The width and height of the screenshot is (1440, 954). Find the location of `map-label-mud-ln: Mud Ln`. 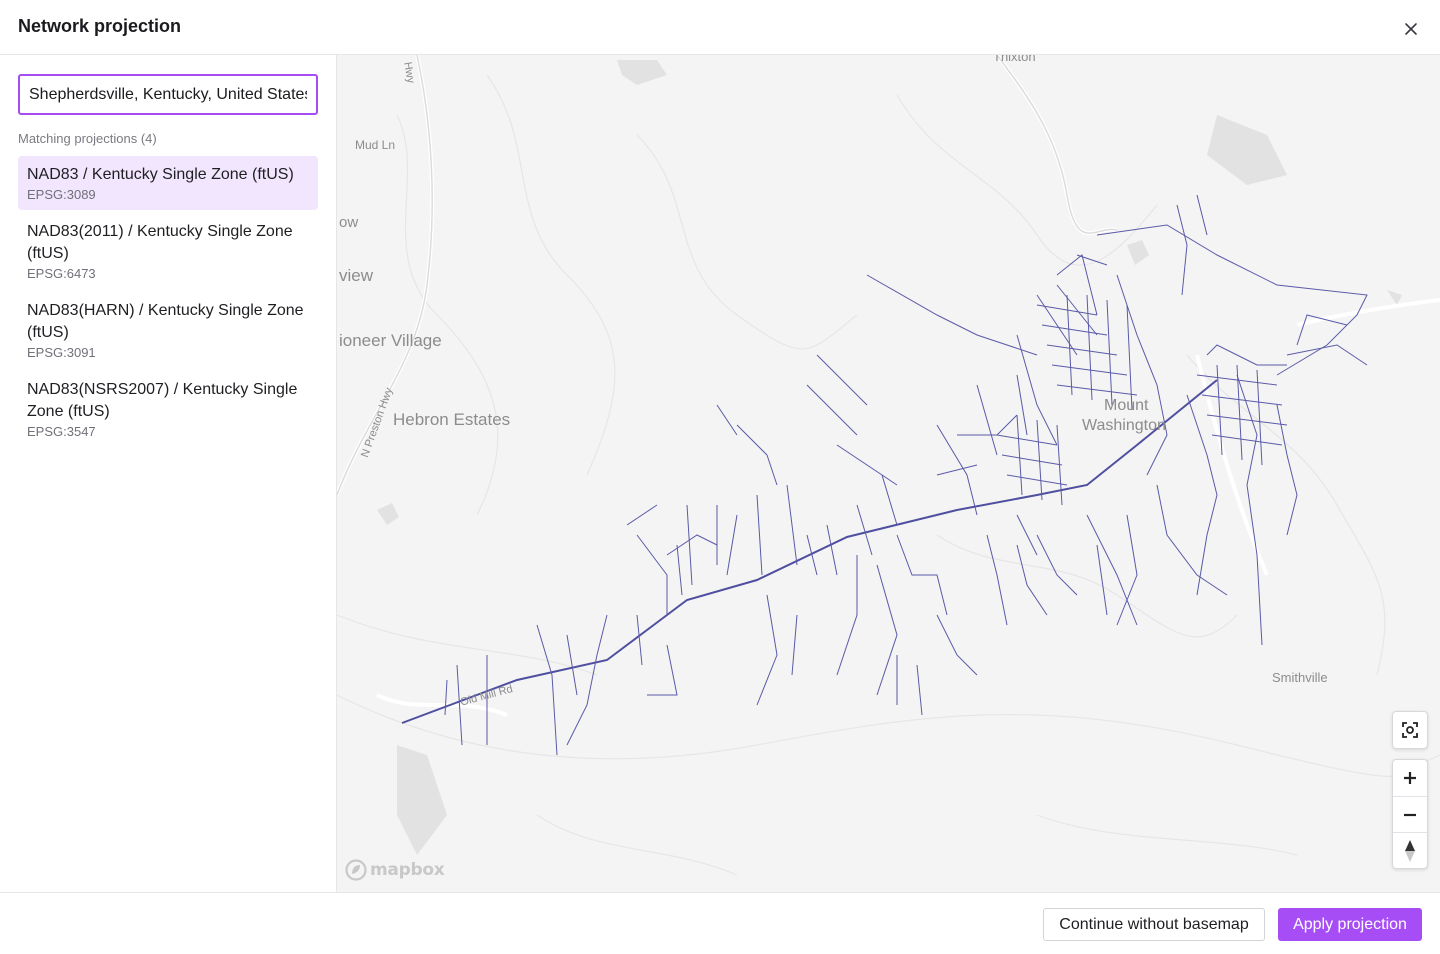

map-label-mud-ln: Mud Ln is located at coordinates (375, 145).